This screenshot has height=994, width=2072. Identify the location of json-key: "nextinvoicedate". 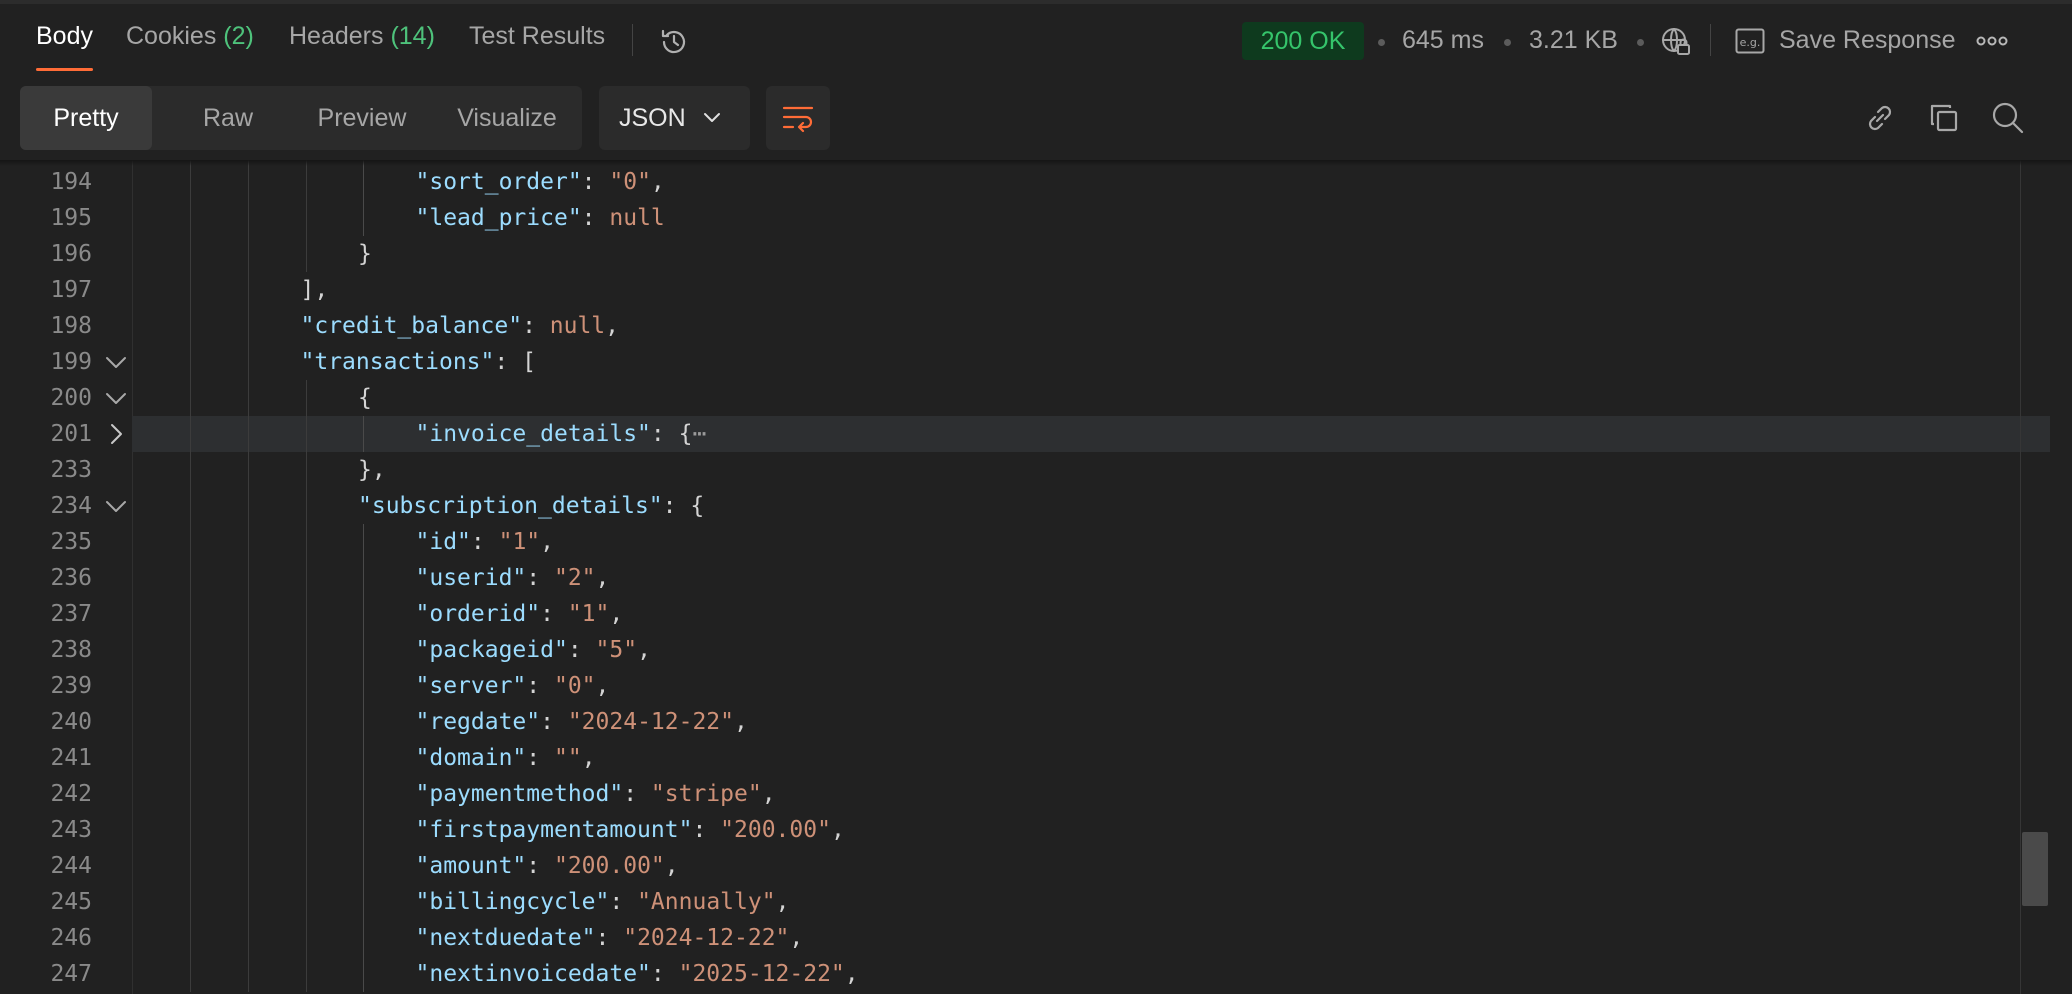
(533, 974).